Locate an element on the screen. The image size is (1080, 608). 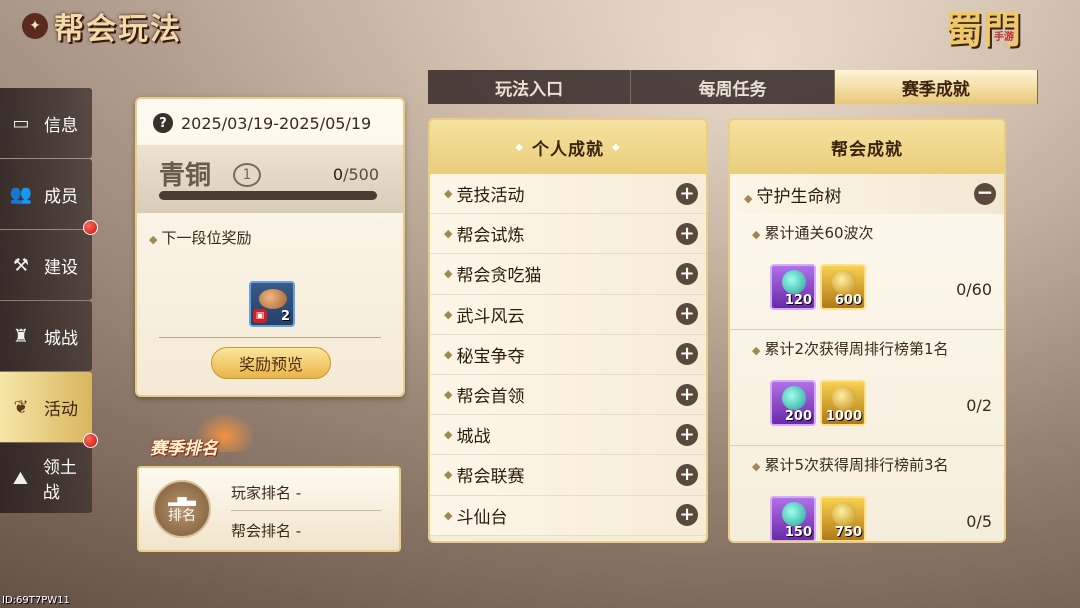
reward-item: 750 is located at coordinates (843, 518).